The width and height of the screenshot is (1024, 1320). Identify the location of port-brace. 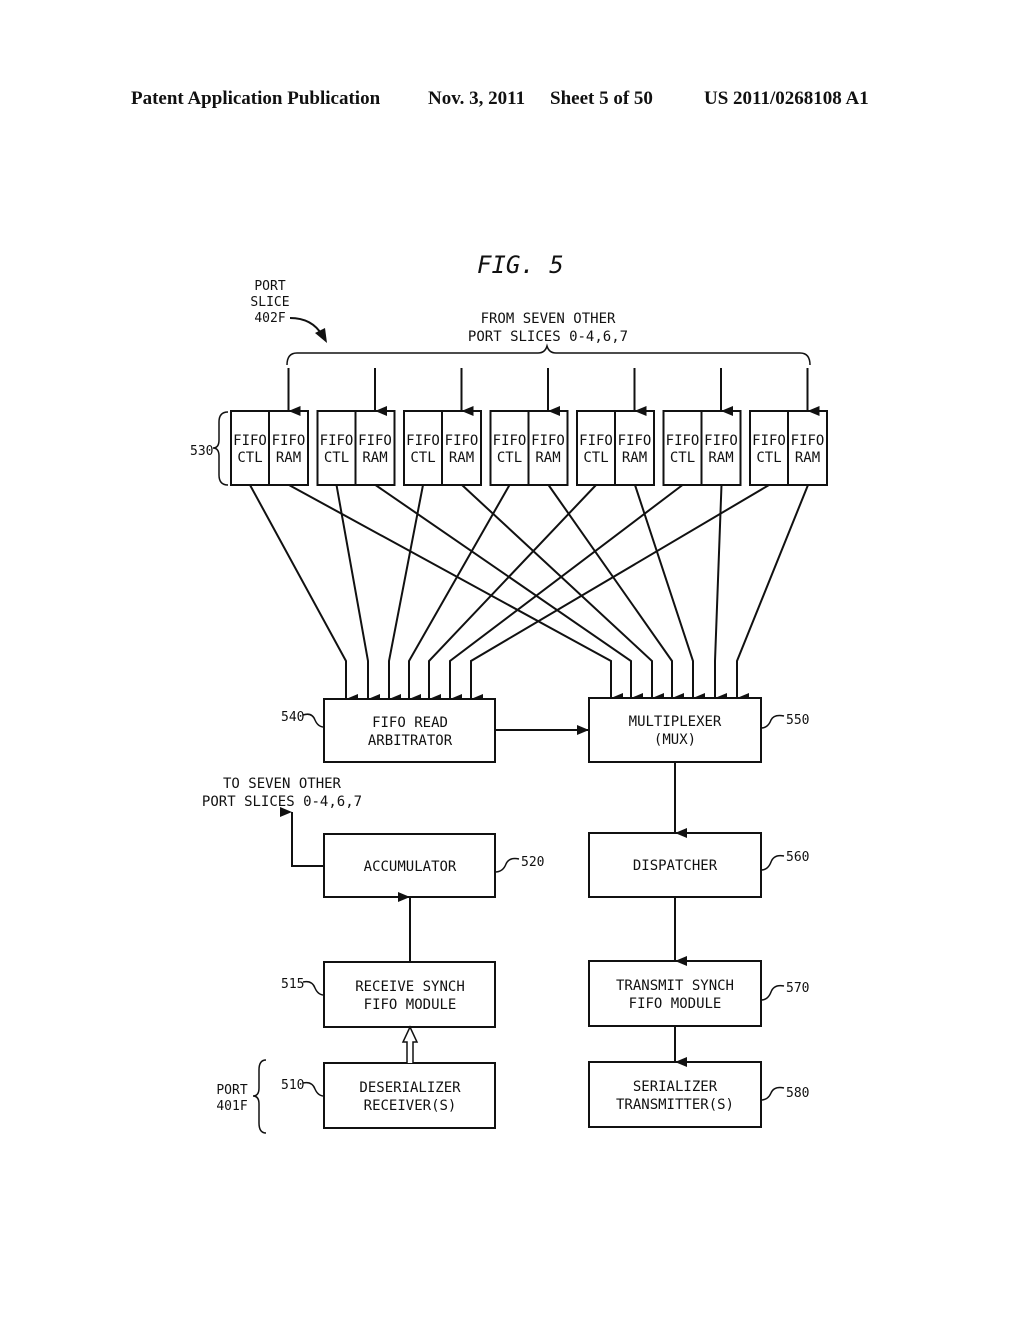
(259, 1096).